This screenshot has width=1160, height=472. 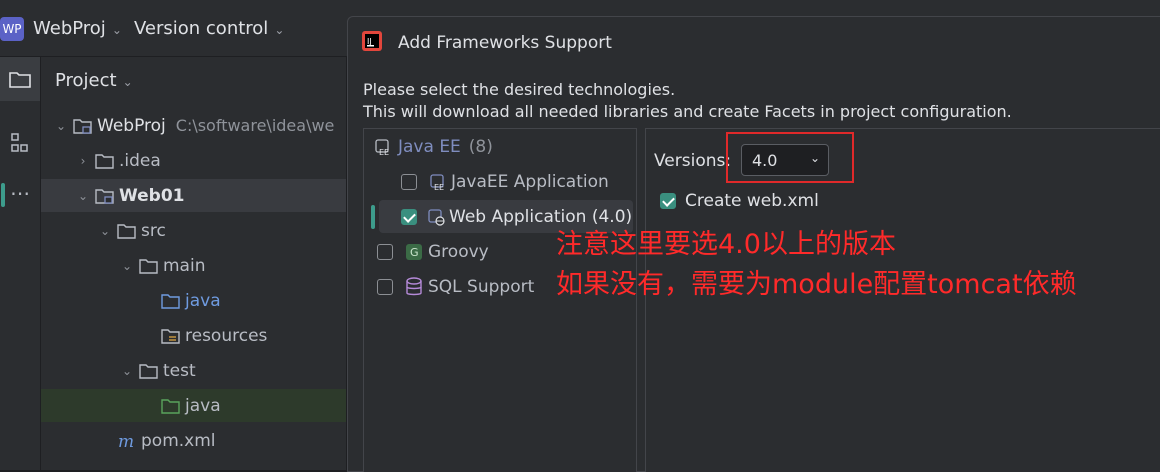 I want to click on dialog-description-line1: Please select the desired technologies., so click(x=519, y=89).